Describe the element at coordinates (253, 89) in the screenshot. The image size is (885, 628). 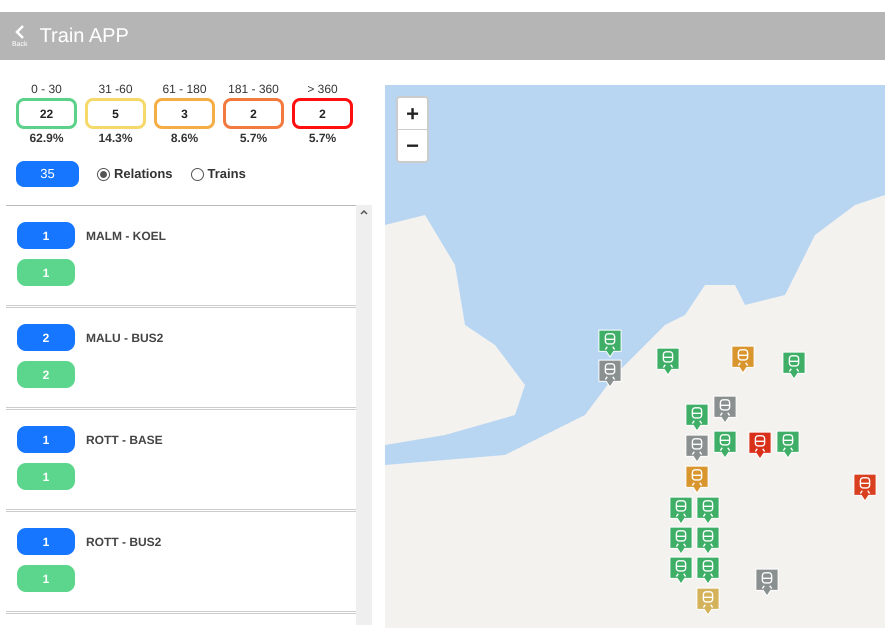
I see `range-label: 181 - 360` at that location.